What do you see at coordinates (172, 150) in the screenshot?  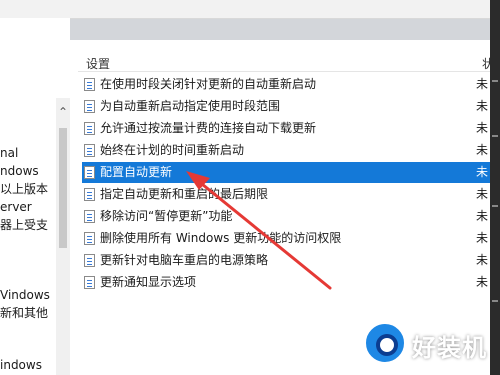 I see `policy-label: 始终在计划的时间重新启动` at bounding box center [172, 150].